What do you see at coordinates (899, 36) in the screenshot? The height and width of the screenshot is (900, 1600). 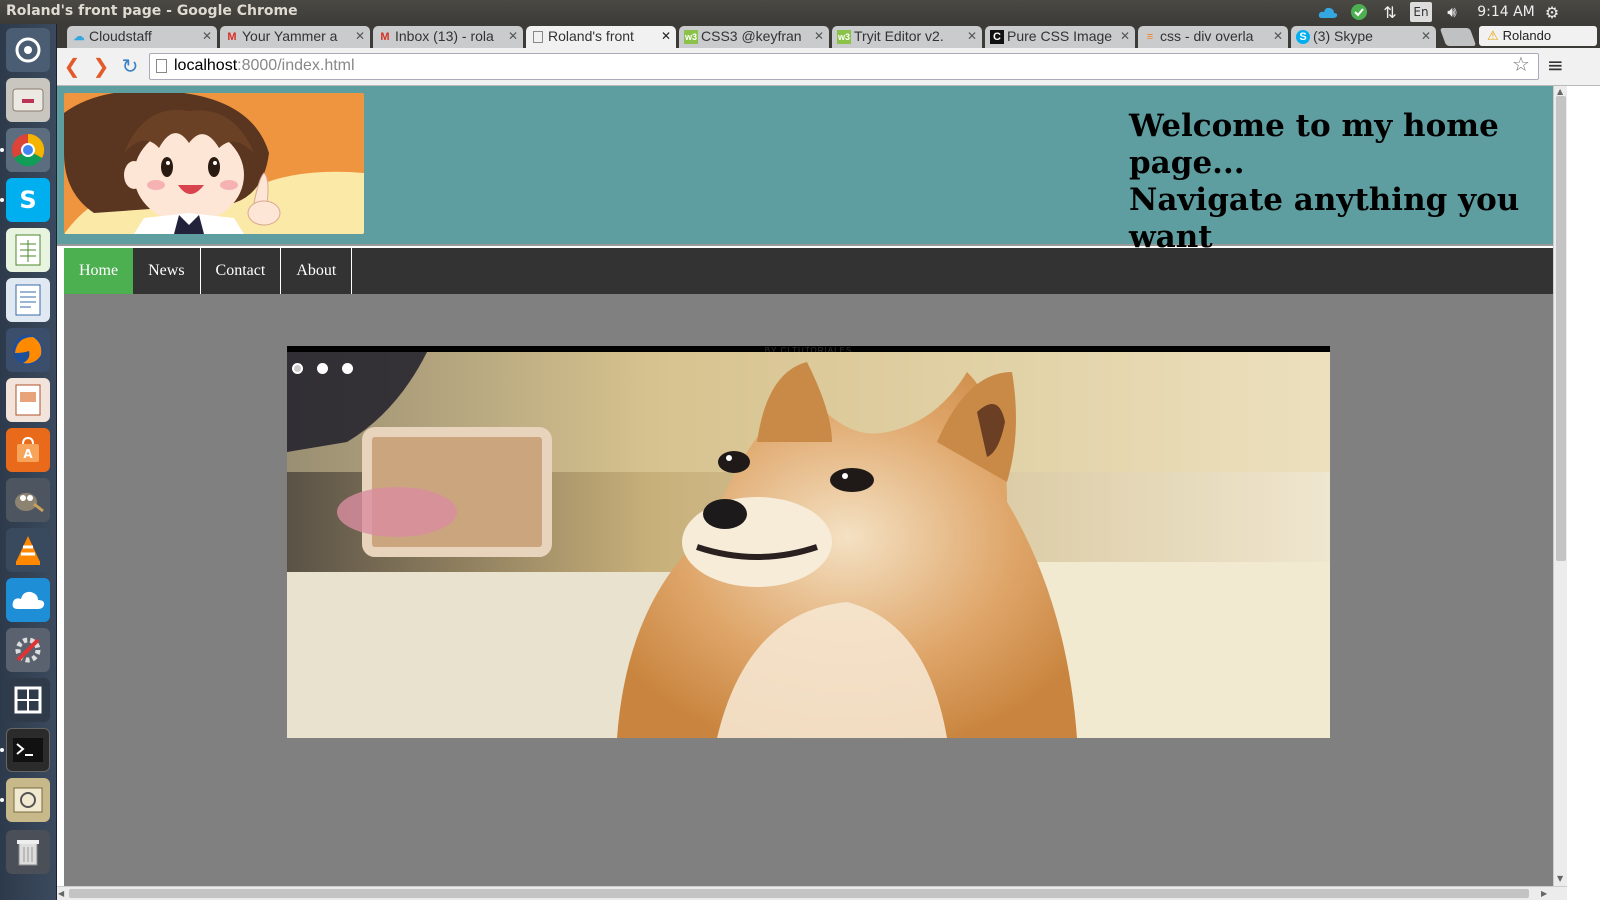 I see `tab-label: Tryit Editor v2.` at bounding box center [899, 36].